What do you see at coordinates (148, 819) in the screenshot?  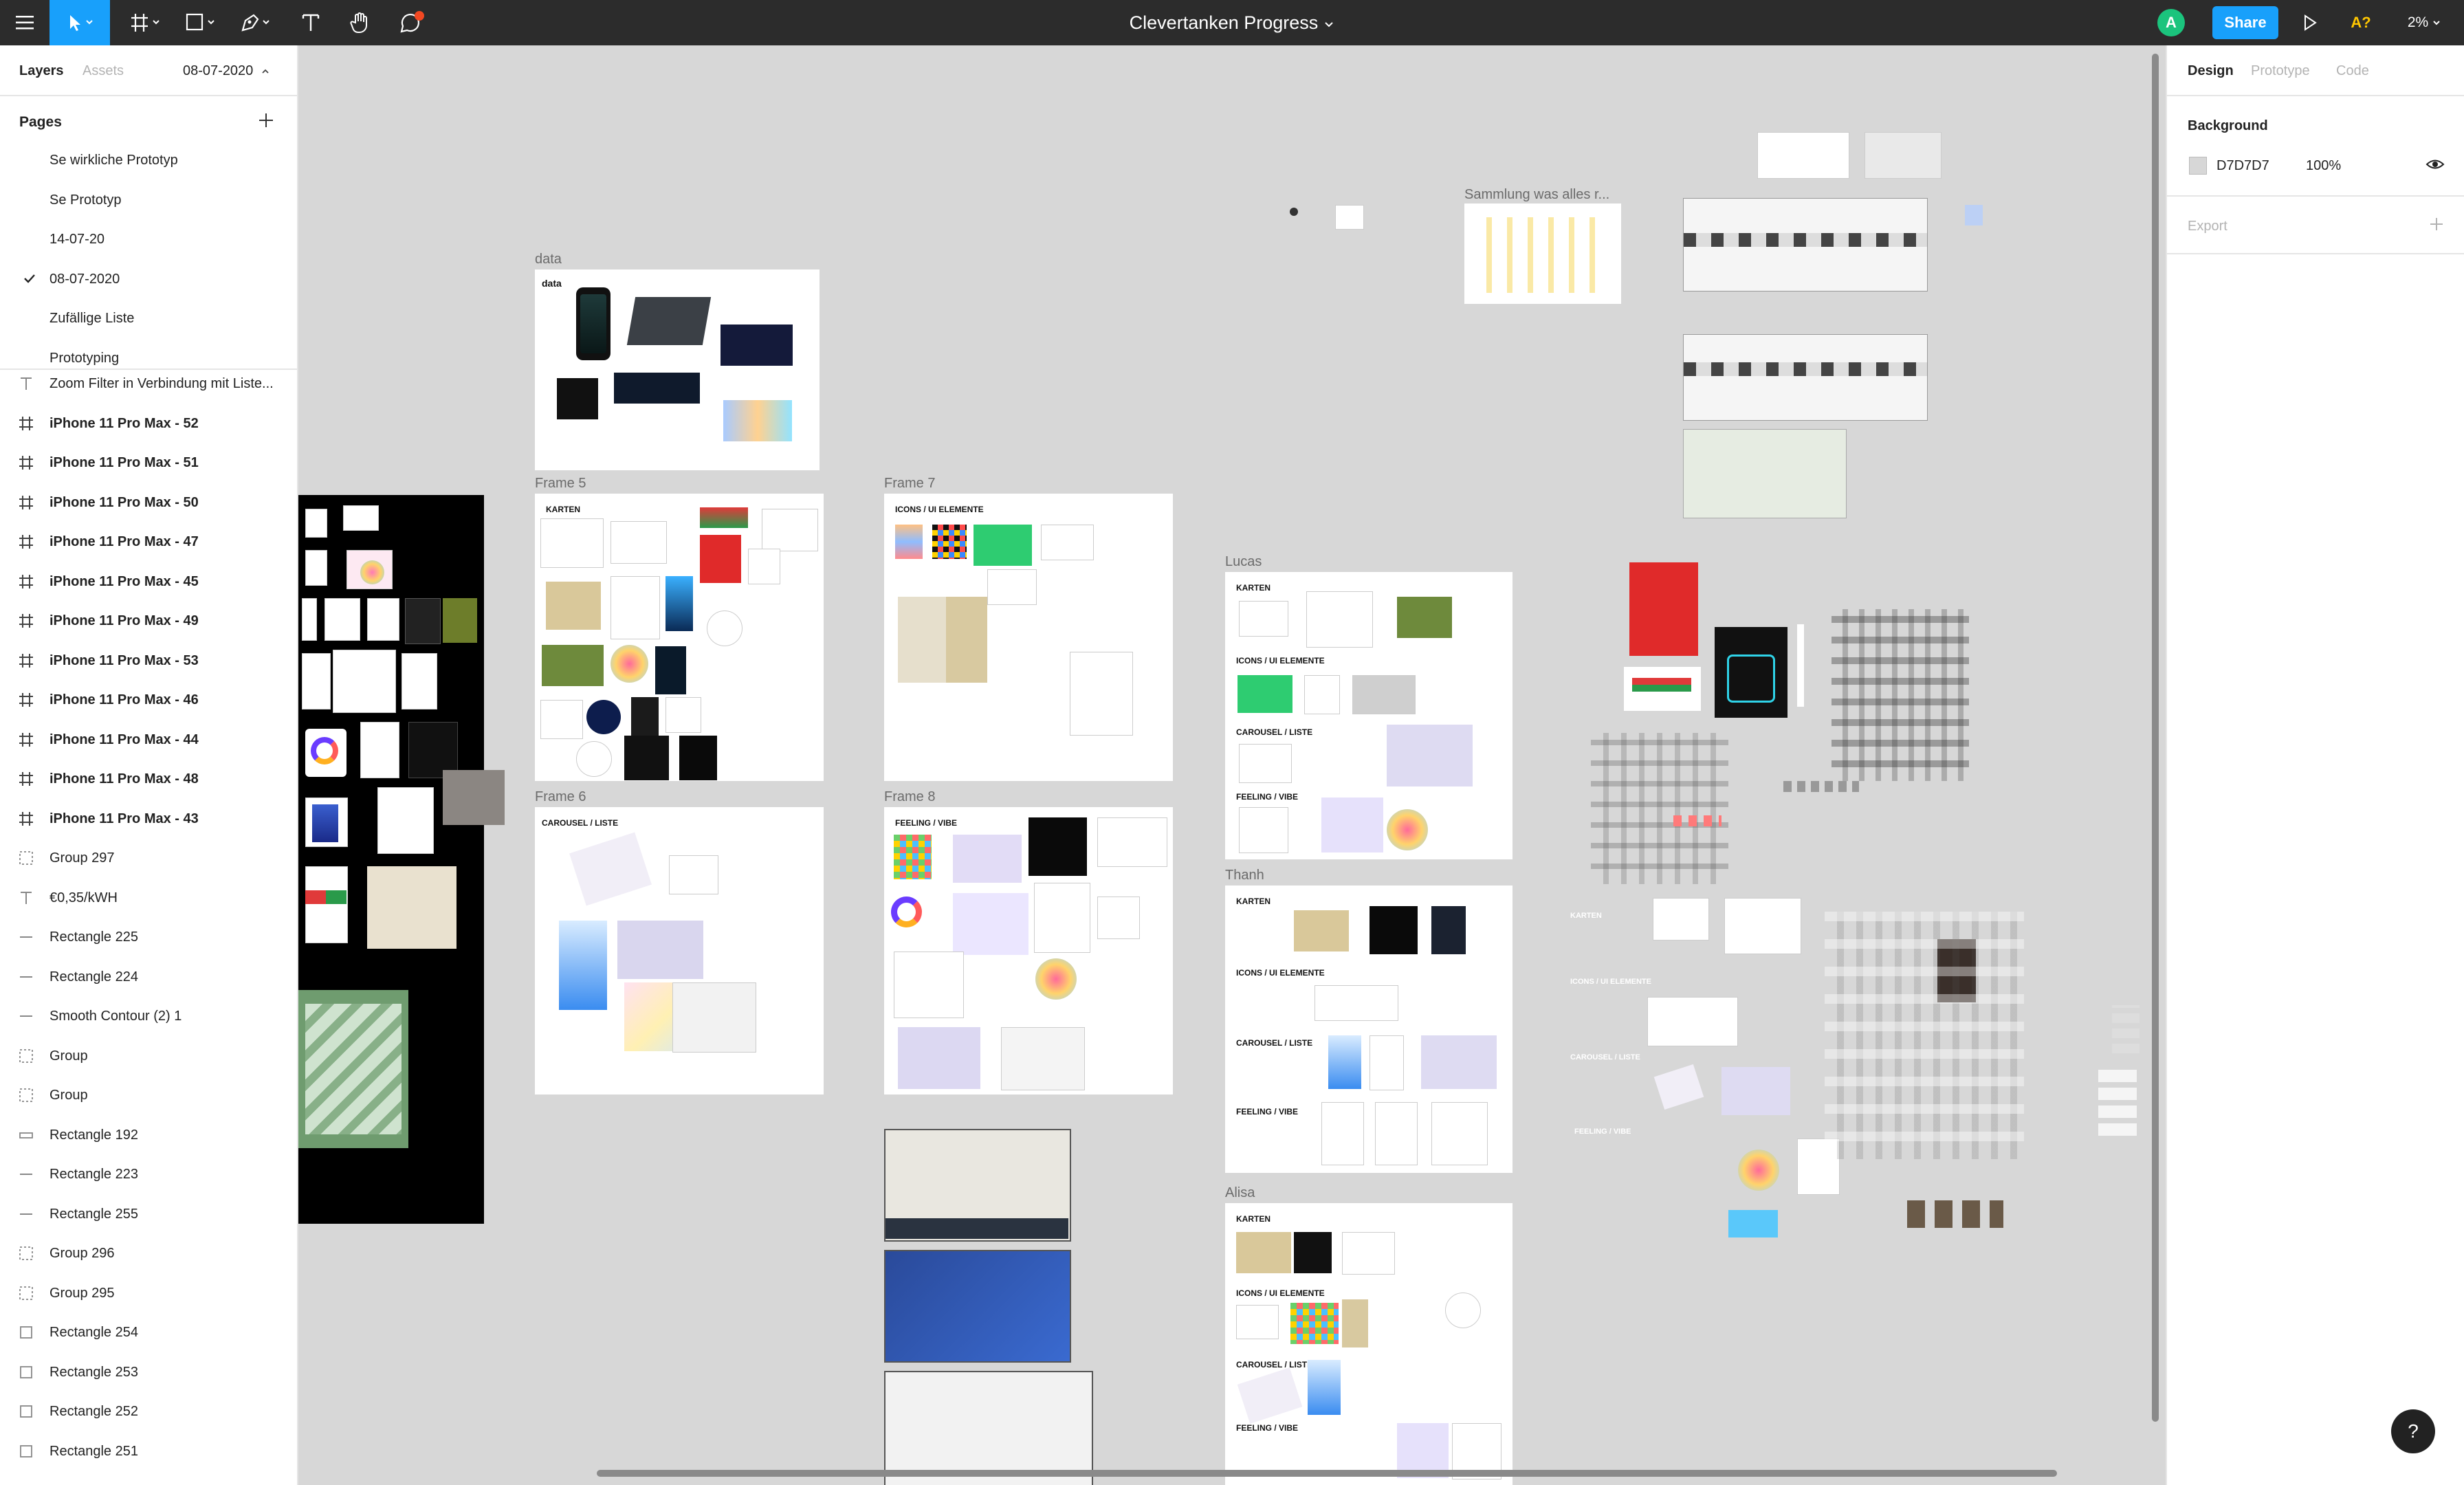 I see `layer-item: iPhone 11 Pro Max - 43` at bounding box center [148, 819].